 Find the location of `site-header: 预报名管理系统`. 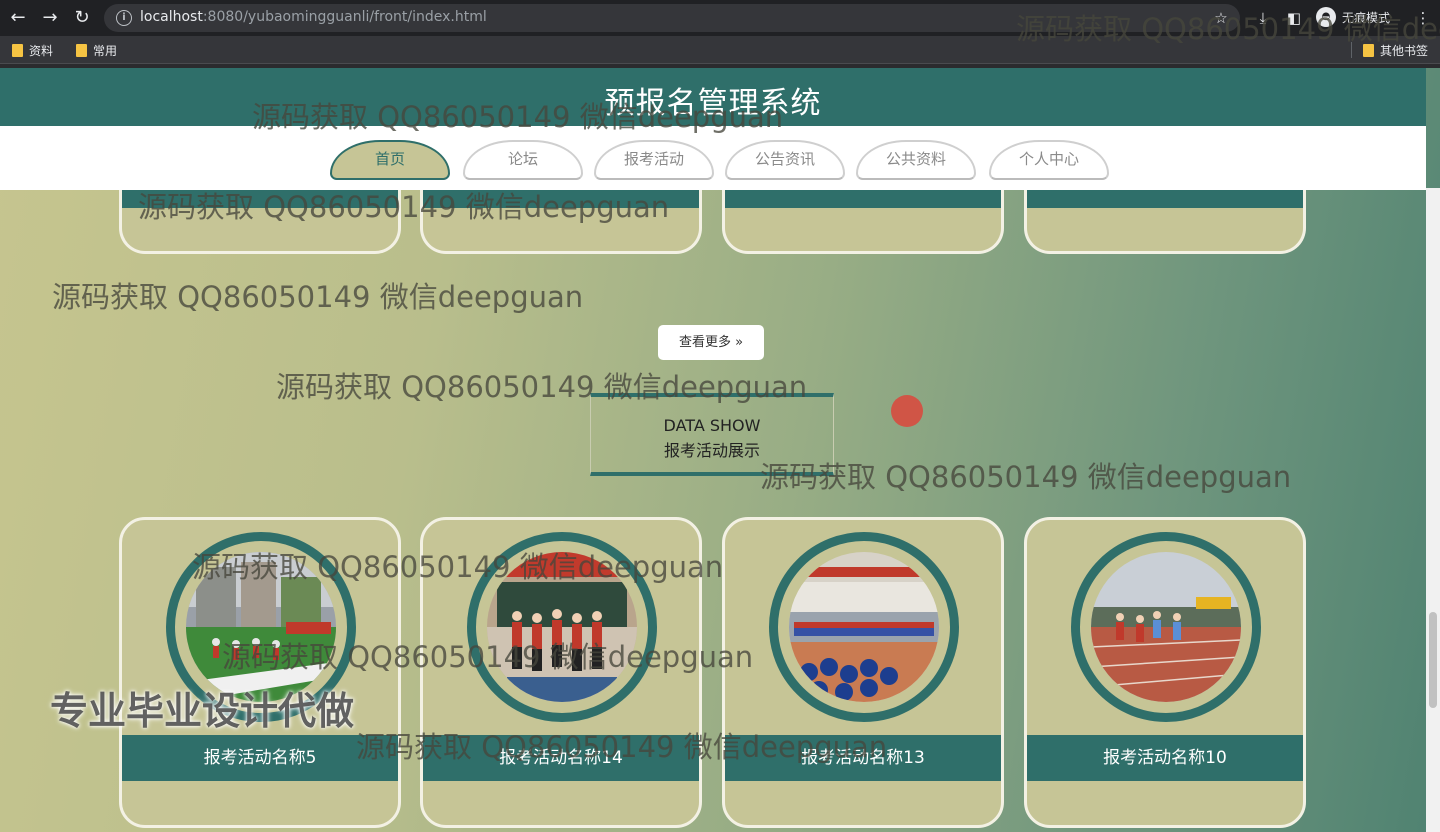

site-header: 预报名管理系统 is located at coordinates (713, 97).